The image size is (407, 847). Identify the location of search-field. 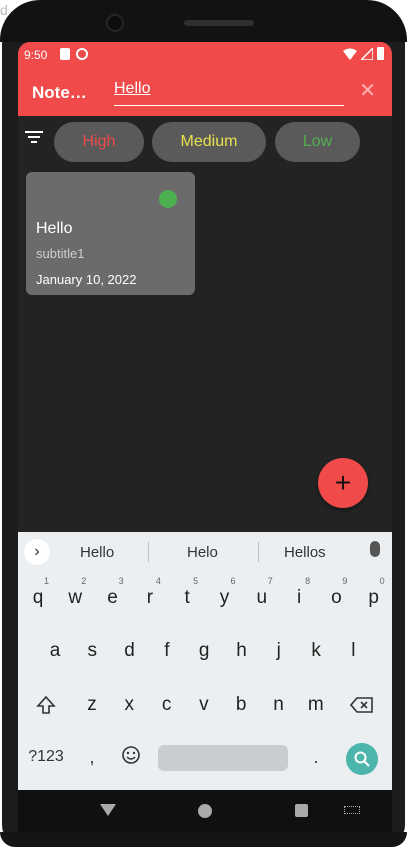
(229, 93).